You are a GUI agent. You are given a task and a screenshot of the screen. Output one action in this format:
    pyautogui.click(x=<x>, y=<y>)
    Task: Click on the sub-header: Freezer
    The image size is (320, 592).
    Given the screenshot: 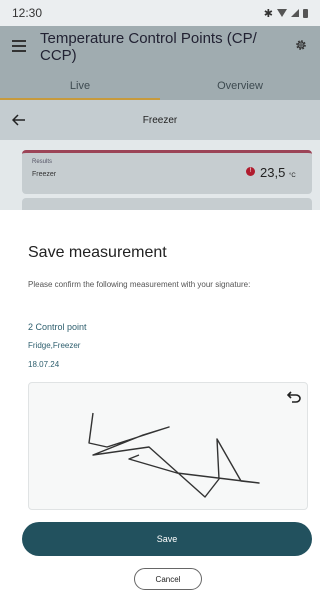 What is the action you would take?
    pyautogui.click(x=160, y=120)
    